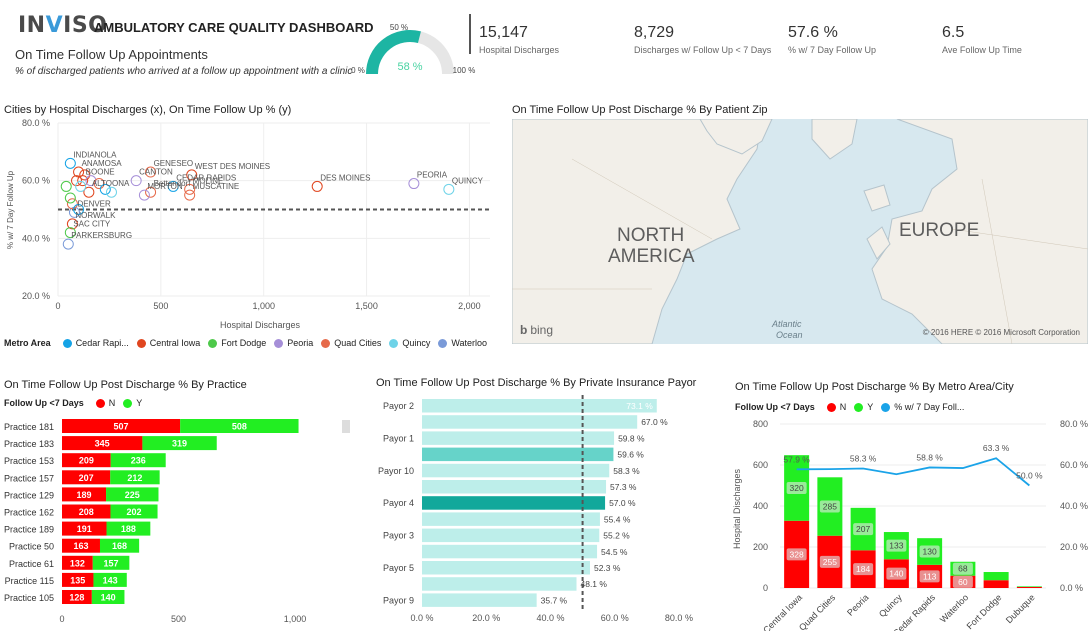 This screenshot has width=1091, height=631. Describe the element at coordinates (930, 552) in the screenshot. I see `metro-bar-y-label: 130` at that location.